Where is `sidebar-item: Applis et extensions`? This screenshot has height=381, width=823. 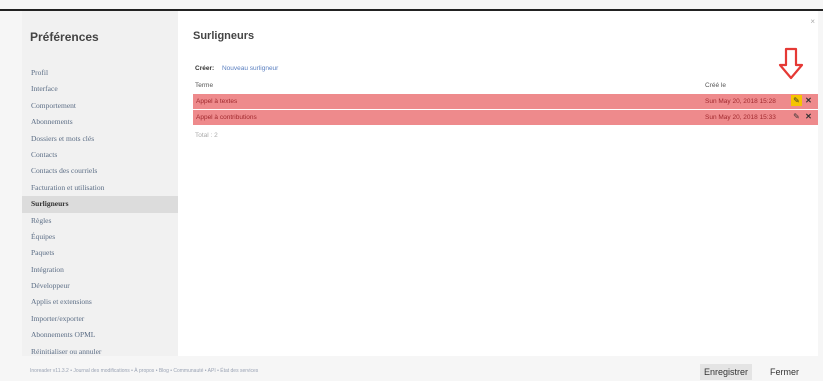
sidebar-item: Applis et extensions is located at coordinates (100, 302).